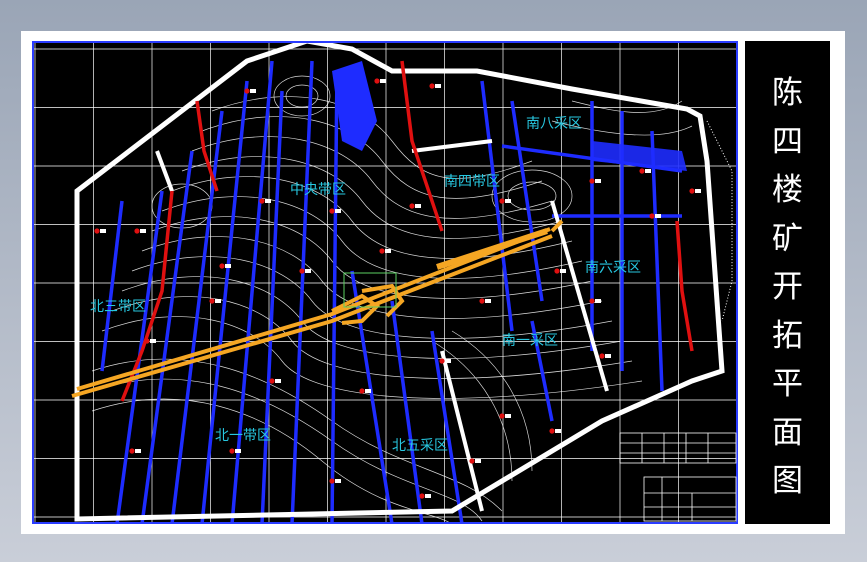  Describe the element at coordinates (420, 446) in the screenshot. I see `zone-label-beiwu: 北五采区` at that location.